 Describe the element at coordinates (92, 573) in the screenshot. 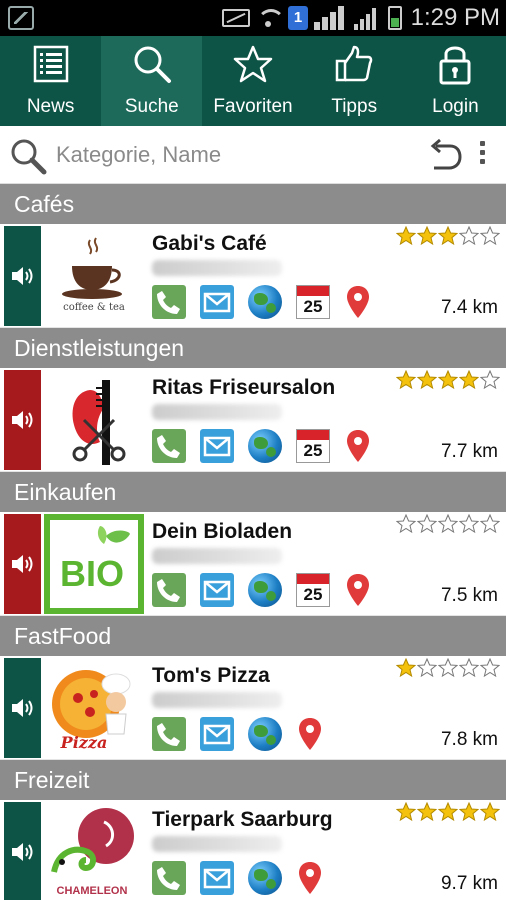

I see `svg-text: BIO` at that location.